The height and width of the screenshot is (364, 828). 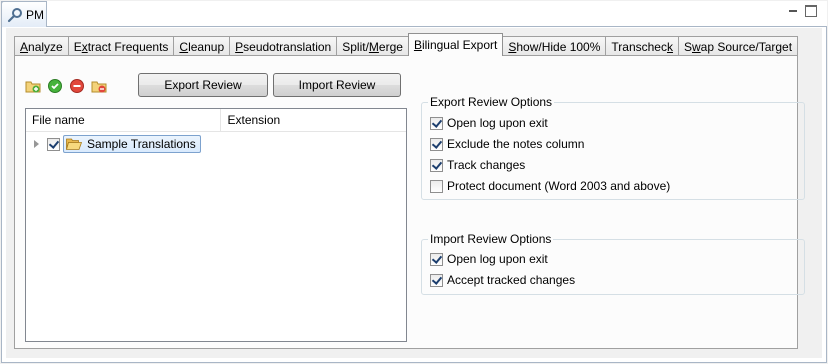 I want to click on column-file-name: File name, so click(x=124, y=120).